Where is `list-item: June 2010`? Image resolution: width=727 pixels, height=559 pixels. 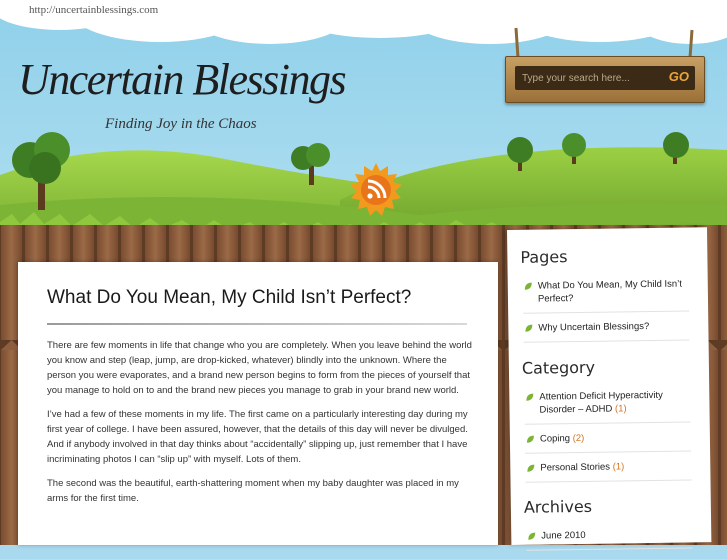 list-item: June 2010 is located at coordinates (609, 539).